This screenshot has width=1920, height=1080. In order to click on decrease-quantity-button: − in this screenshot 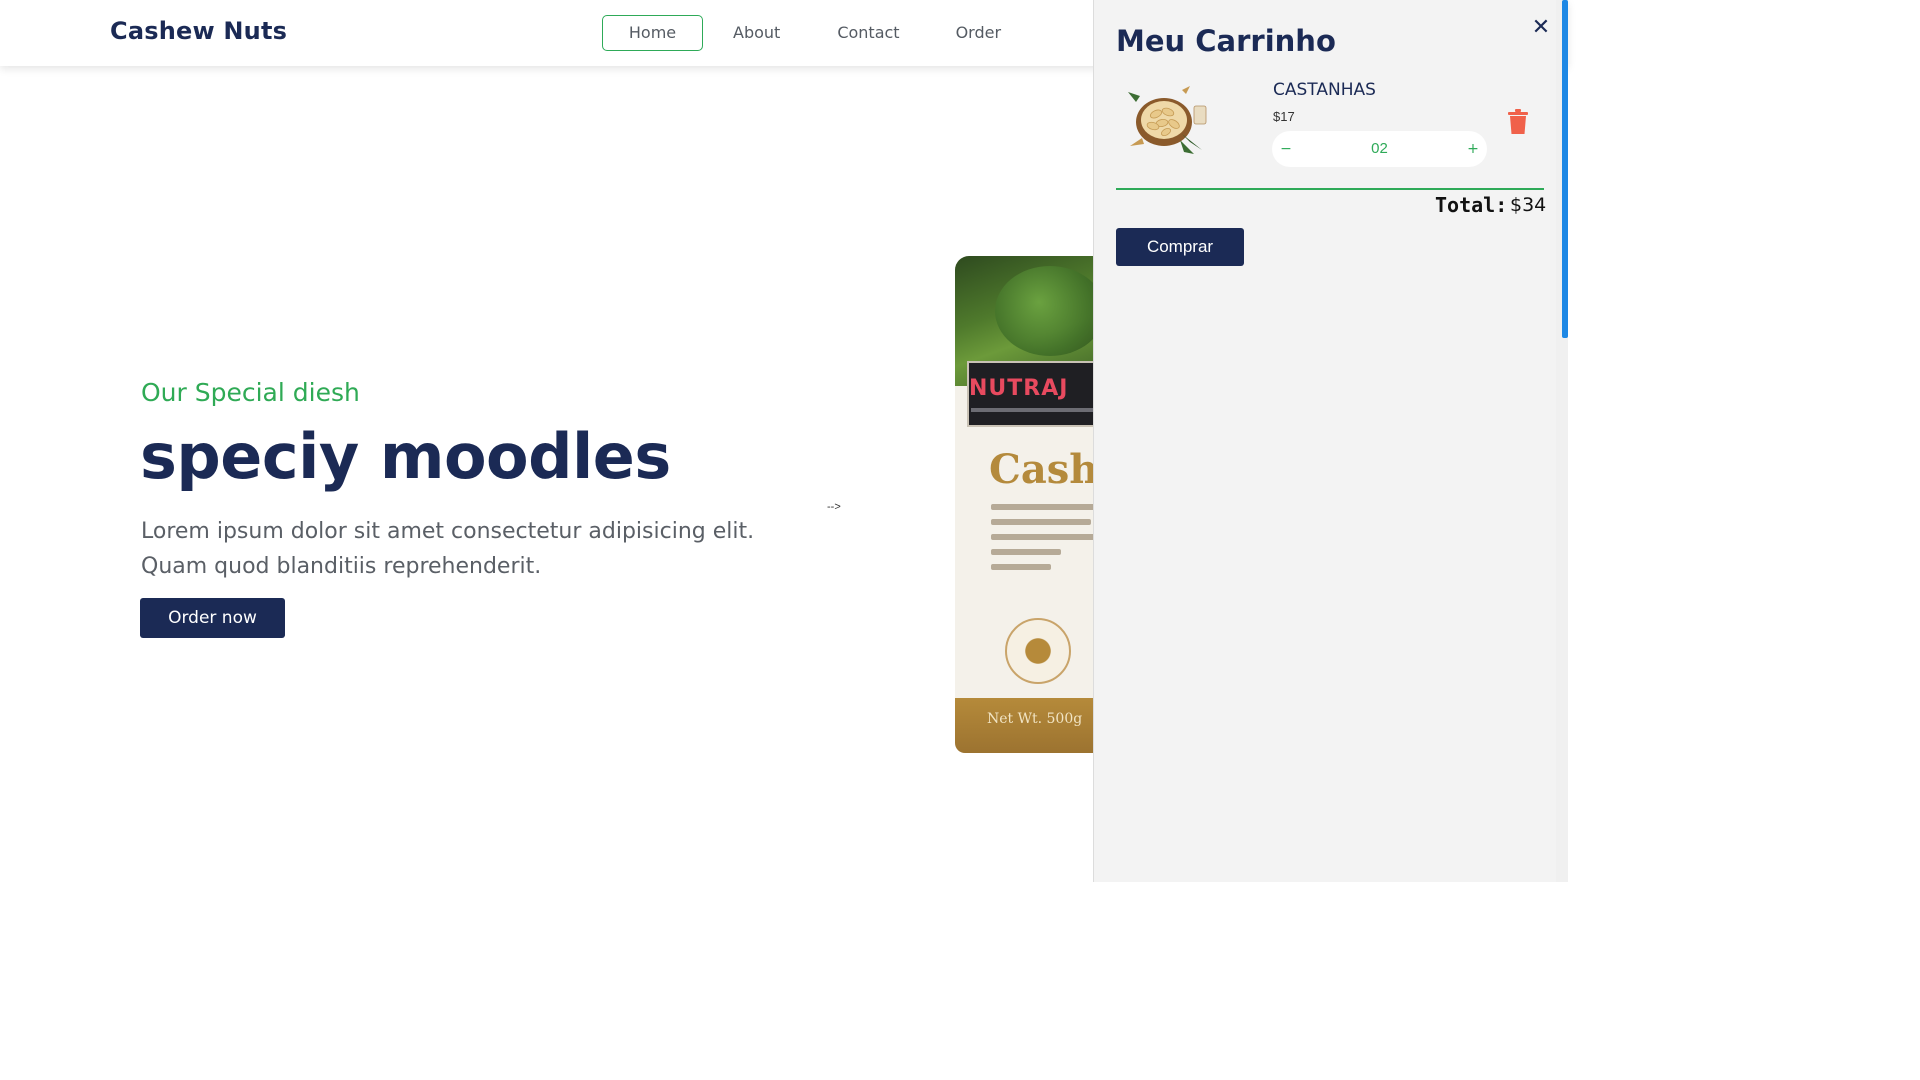, I will do `click(1286, 149)`.